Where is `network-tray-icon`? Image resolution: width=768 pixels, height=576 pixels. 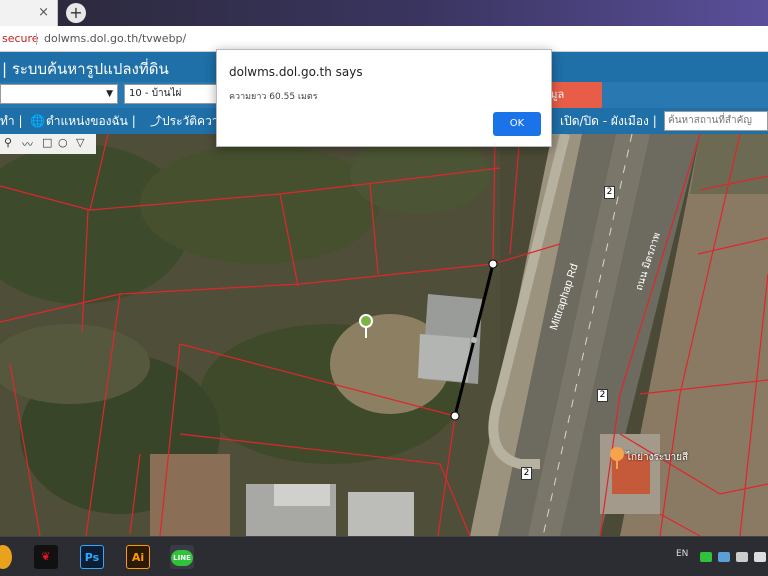
network-tray-icon is located at coordinates (760, 557).